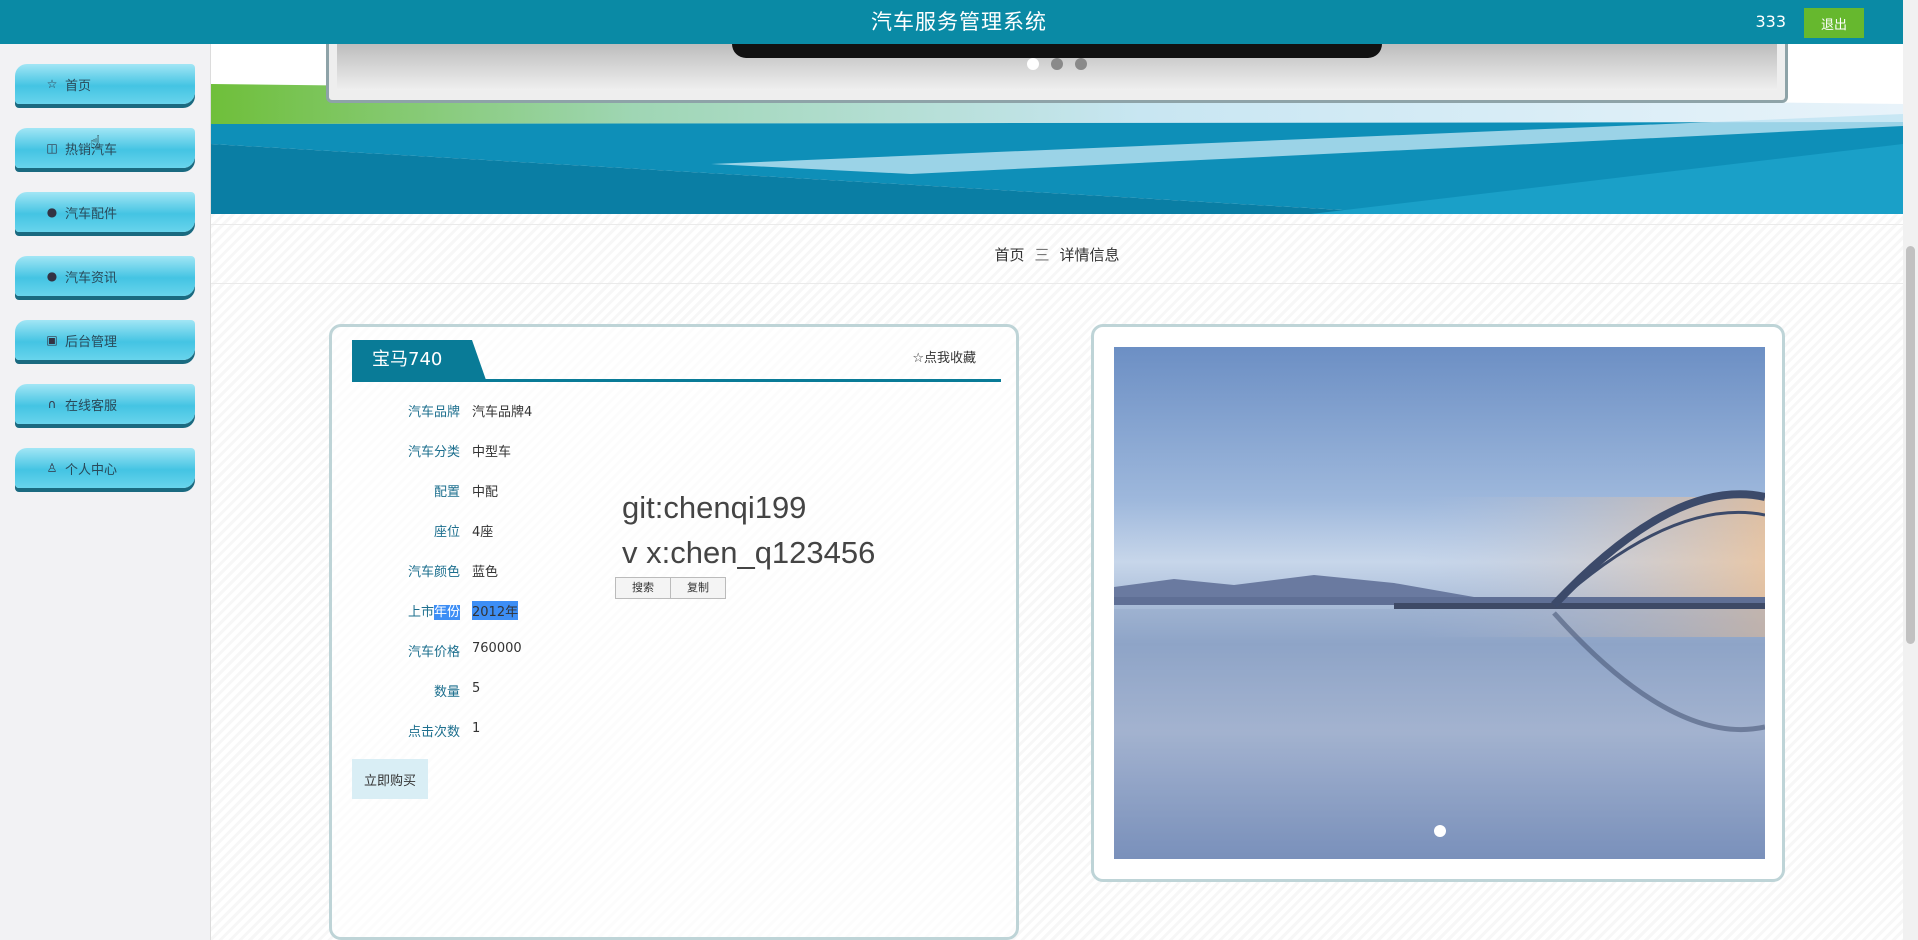  Describe the element at coordinates (497, 648) in the screenshot. I see `field-value: 760000` at that location.